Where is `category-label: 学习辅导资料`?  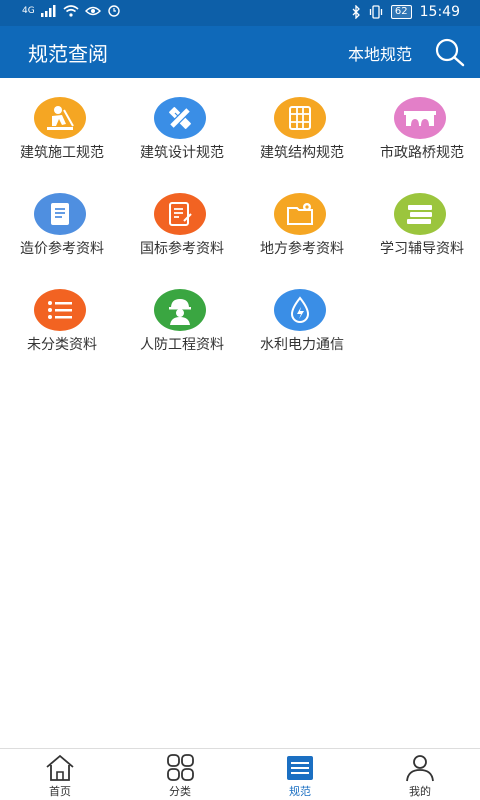
category-label: 学习辅导资料 is located at coordinates (422, 249).